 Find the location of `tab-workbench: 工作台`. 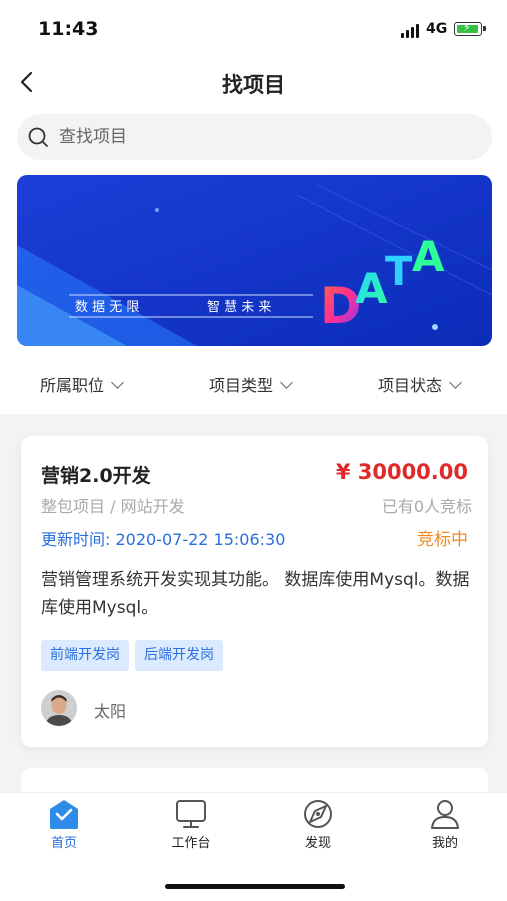

tab-workbench: 工作台 is located at coordinates (191, 824).